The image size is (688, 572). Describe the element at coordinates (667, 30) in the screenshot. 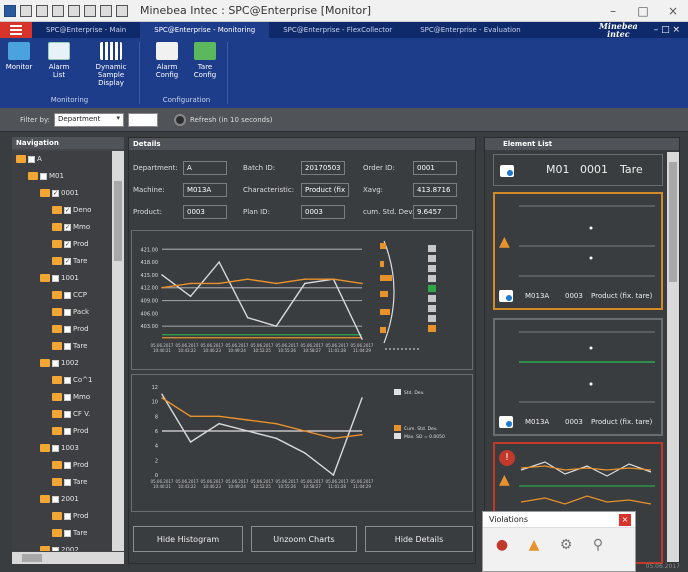

I see `ribbon-window-controls: – □ ×` at that location.